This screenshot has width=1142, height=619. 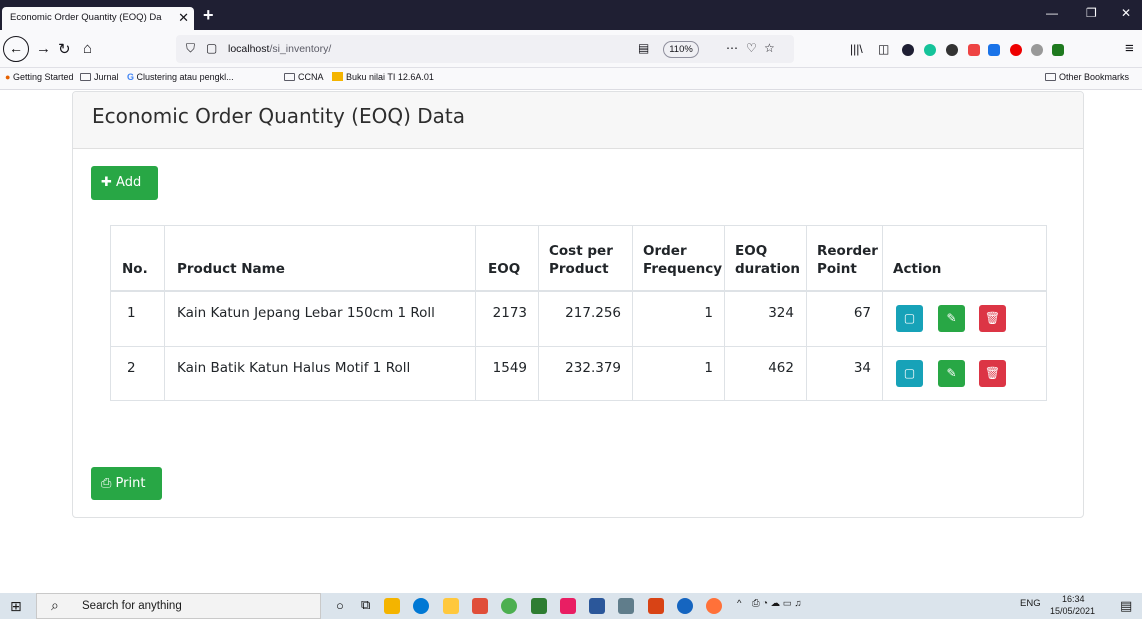 I want to click on windows-start-icon: ⊞, so click(x=16, y=606).